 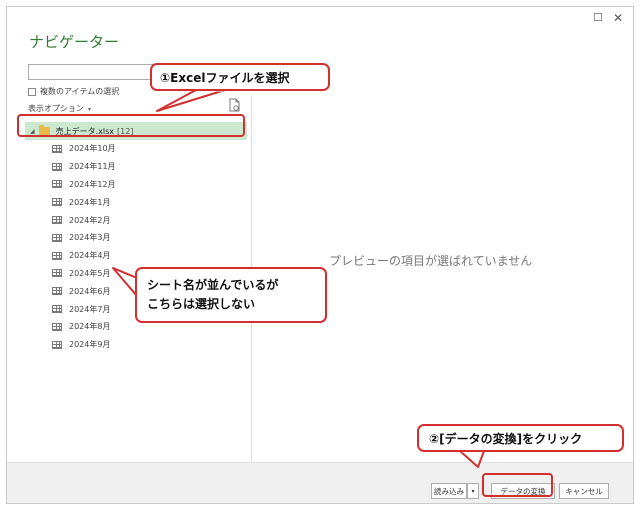 I want to click on sheet-item: 2024年9月, so click(x=136, y=345).